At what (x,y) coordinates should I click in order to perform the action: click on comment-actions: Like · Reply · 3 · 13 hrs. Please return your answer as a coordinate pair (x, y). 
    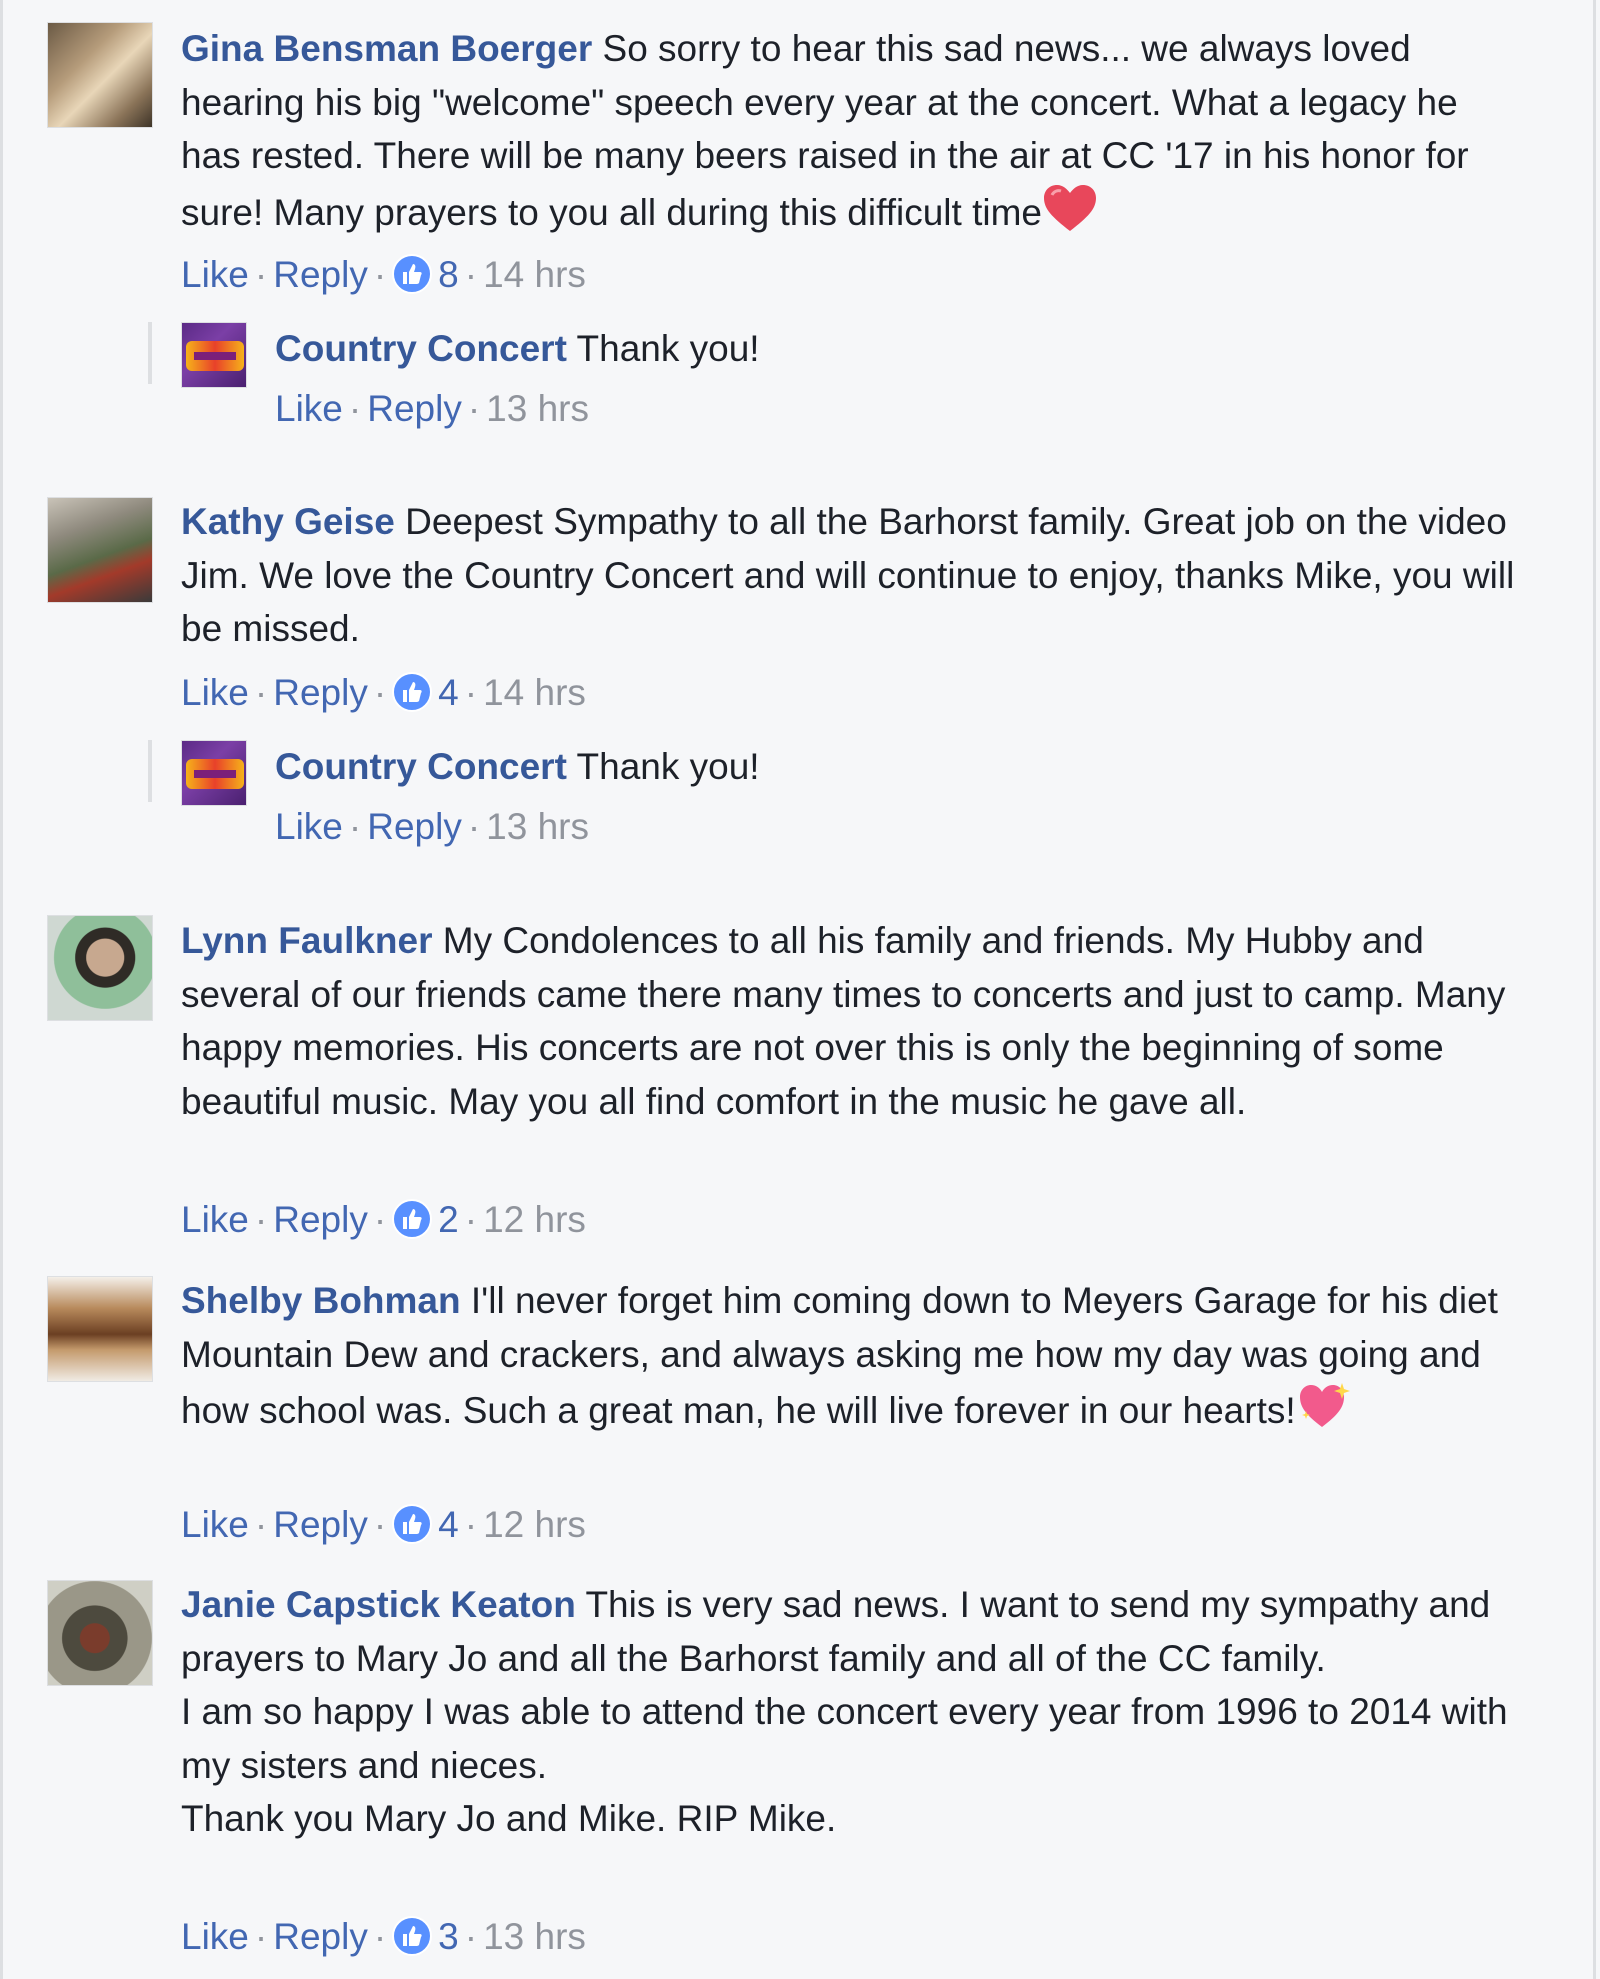
    Looking at the image, I should click on (383, 1936).